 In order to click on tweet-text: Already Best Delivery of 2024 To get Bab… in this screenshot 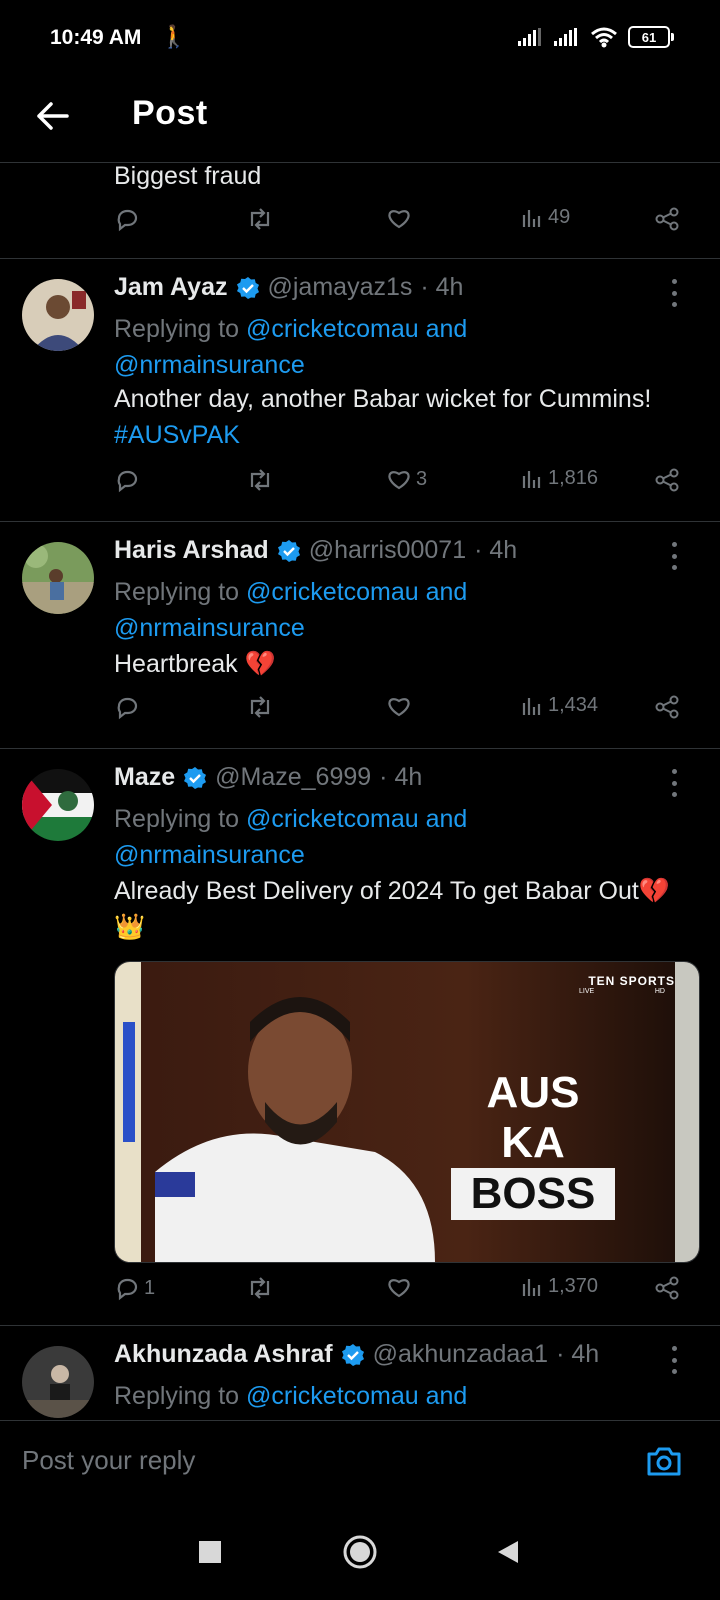, I will do `click(392, 909)`.